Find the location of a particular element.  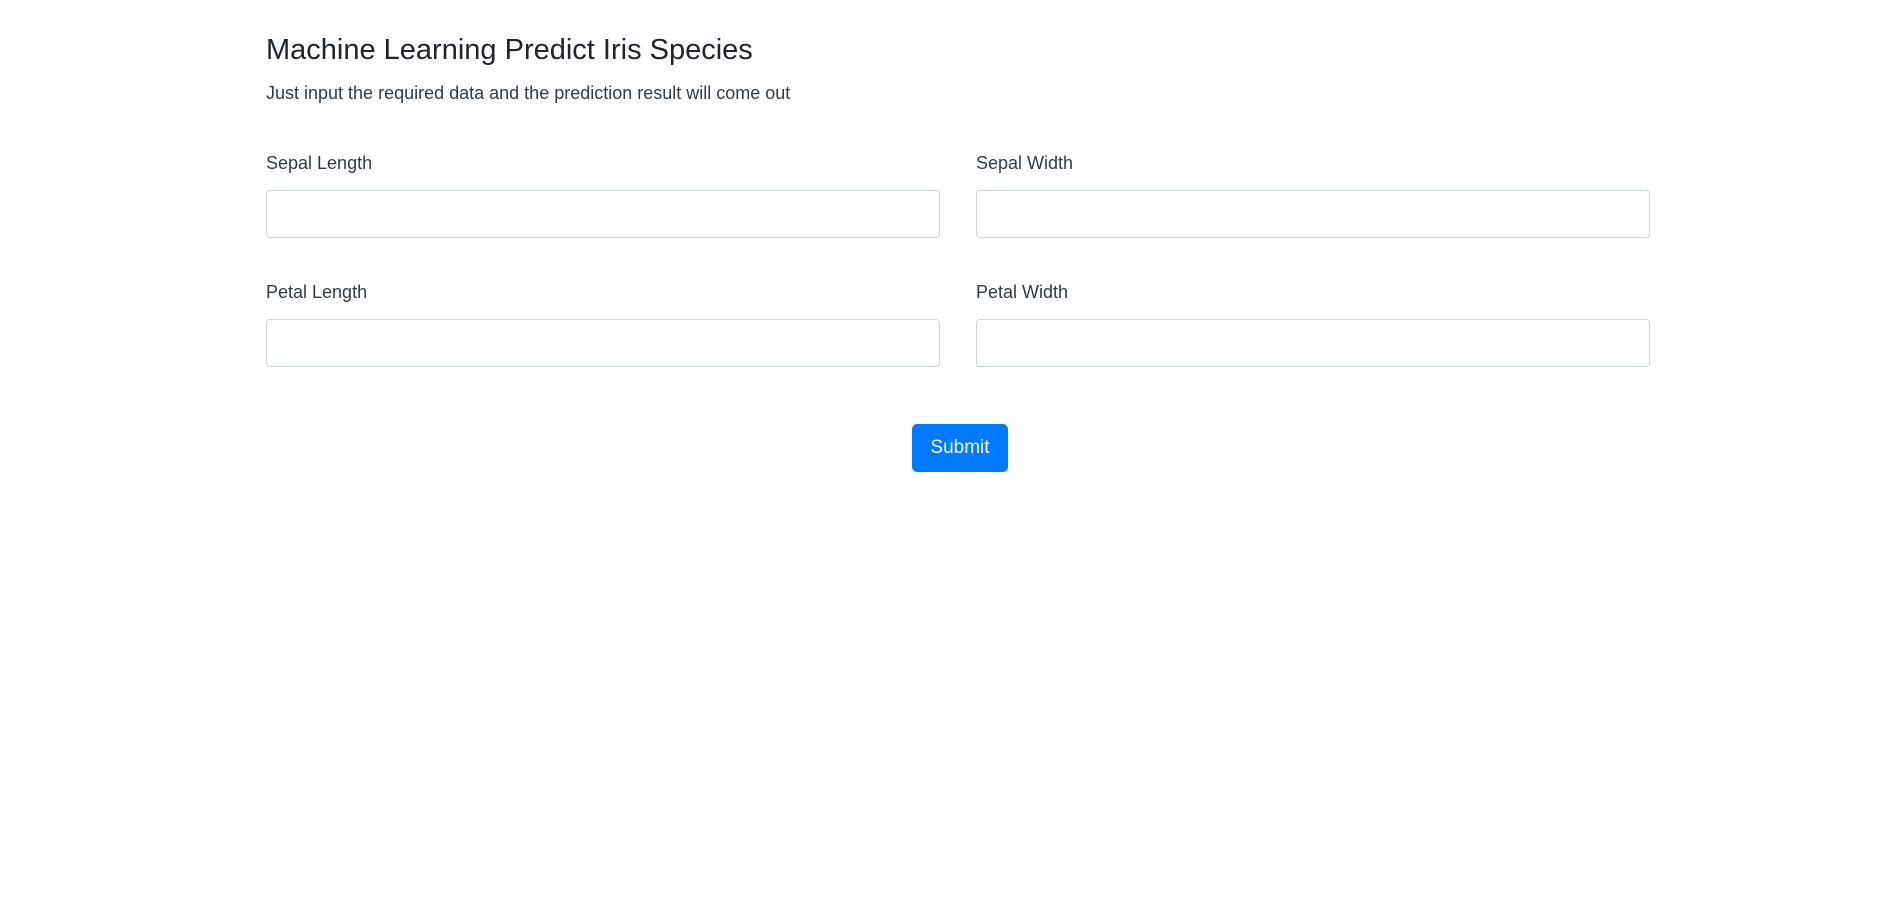

sepal-length-label: Sepal Length is located at coordinates (319, 163).